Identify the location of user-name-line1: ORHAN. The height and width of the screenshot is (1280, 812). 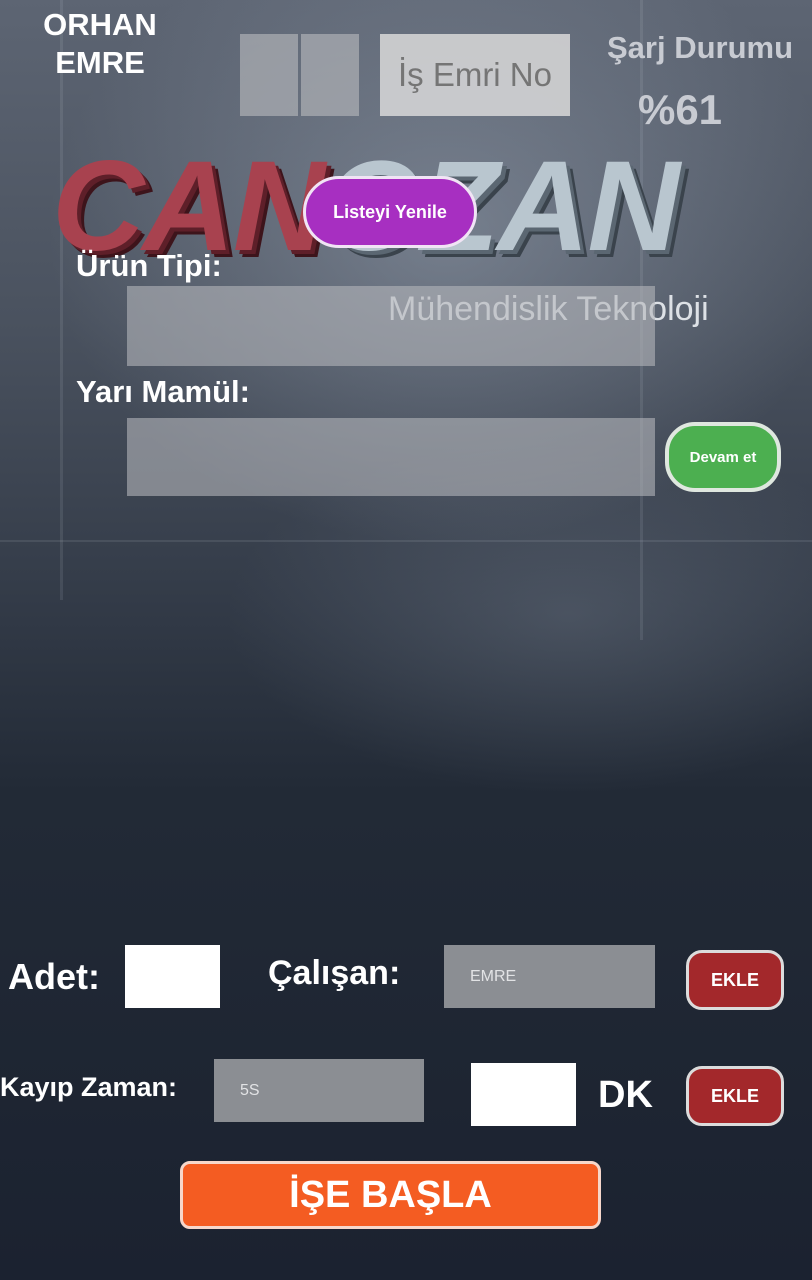
(100, 24).